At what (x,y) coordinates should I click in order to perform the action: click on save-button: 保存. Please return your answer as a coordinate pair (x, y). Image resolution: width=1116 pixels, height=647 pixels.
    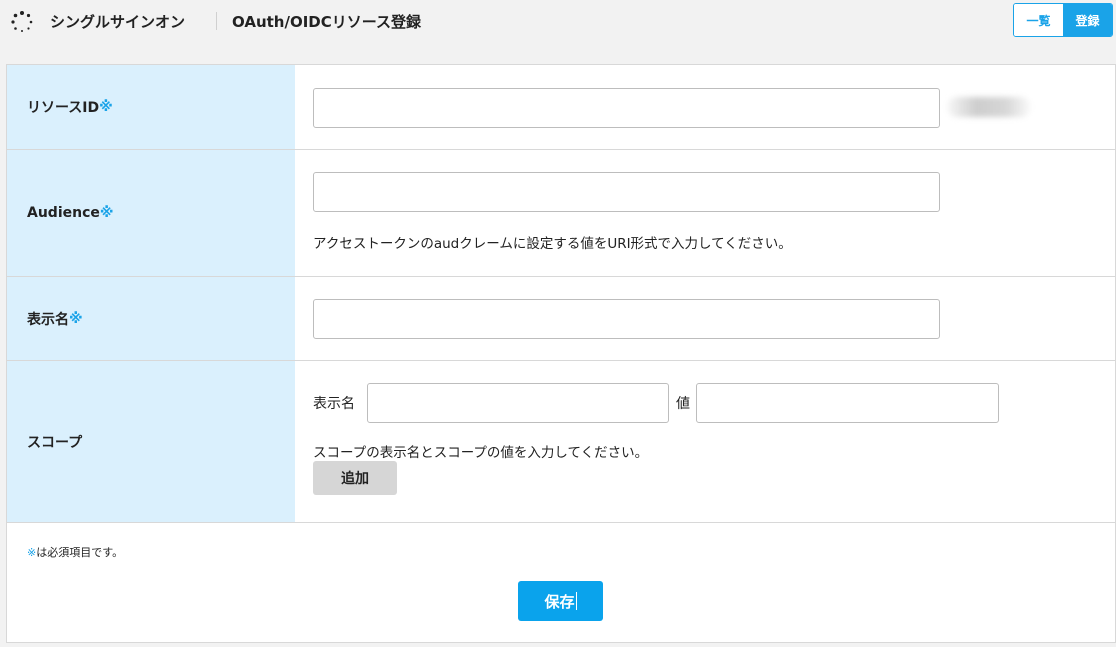
    Looking at the image, I should click on (560, 601).